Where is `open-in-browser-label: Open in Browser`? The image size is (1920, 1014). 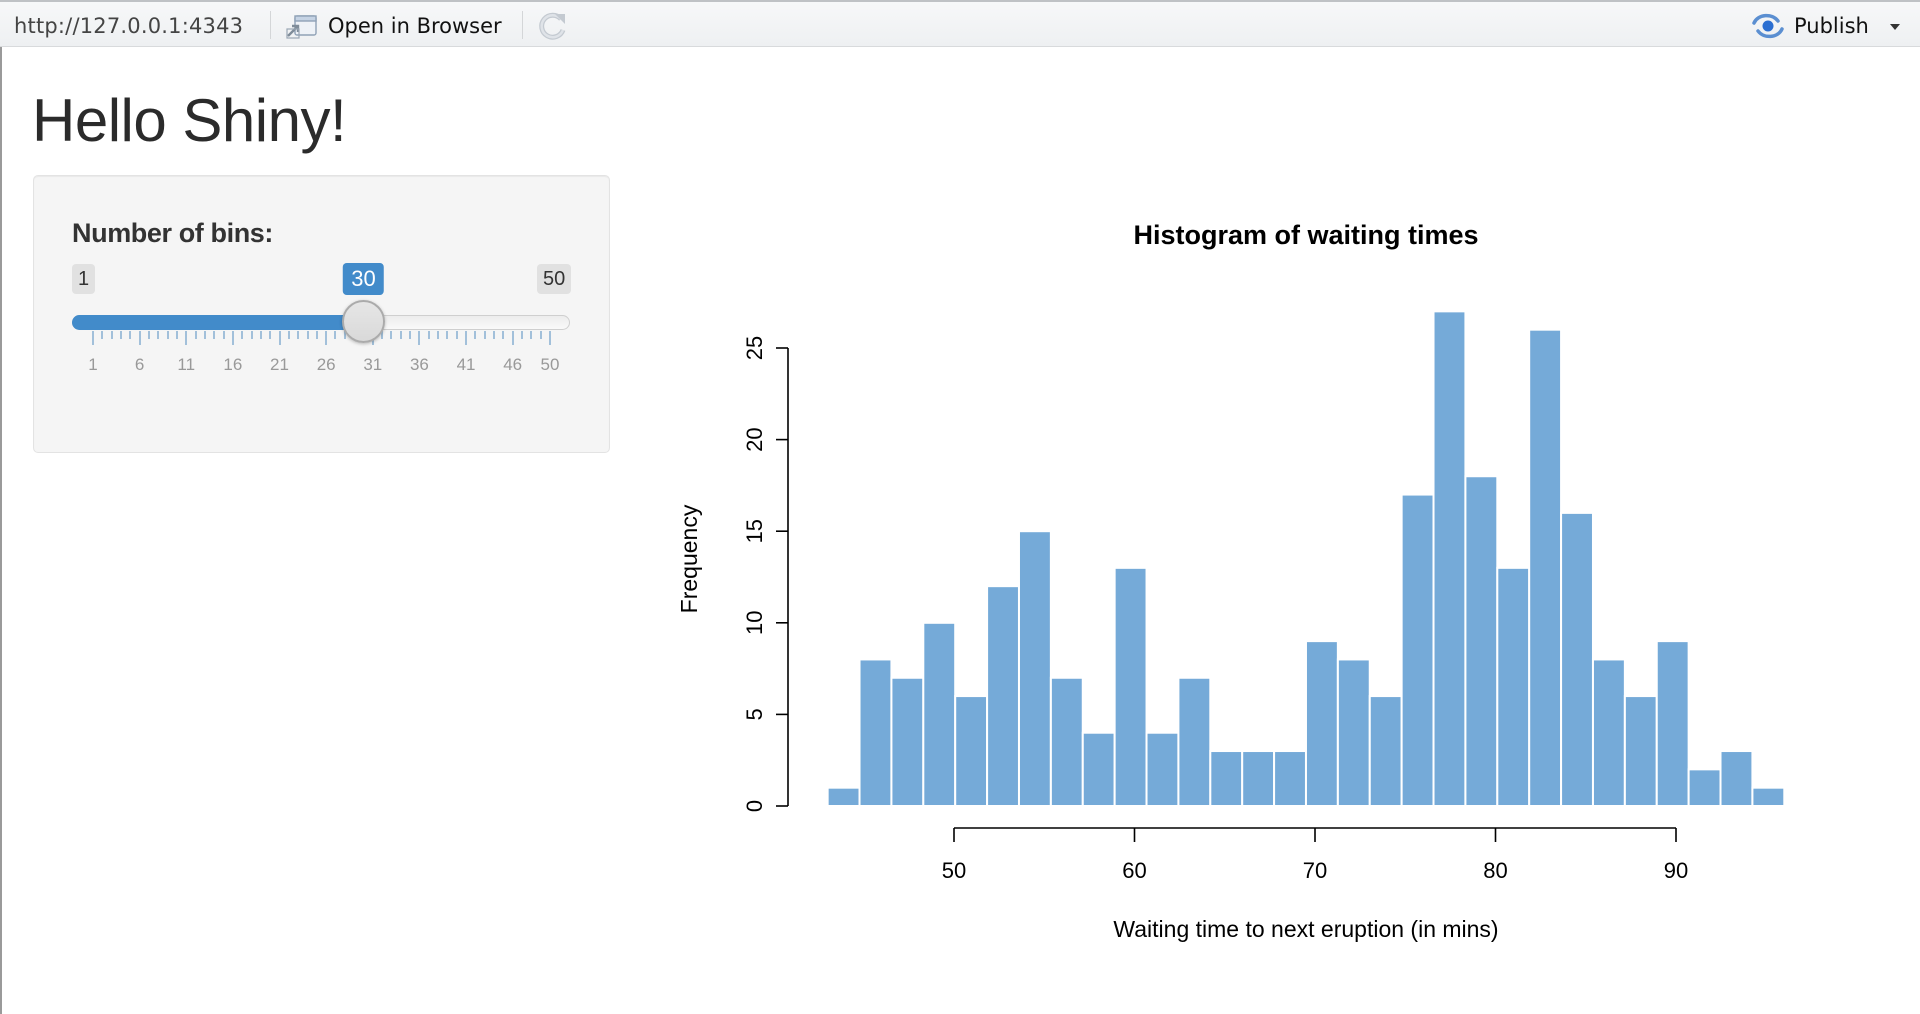
open-in-browser-label: Open in Browser is located at coordinates (415, 26).